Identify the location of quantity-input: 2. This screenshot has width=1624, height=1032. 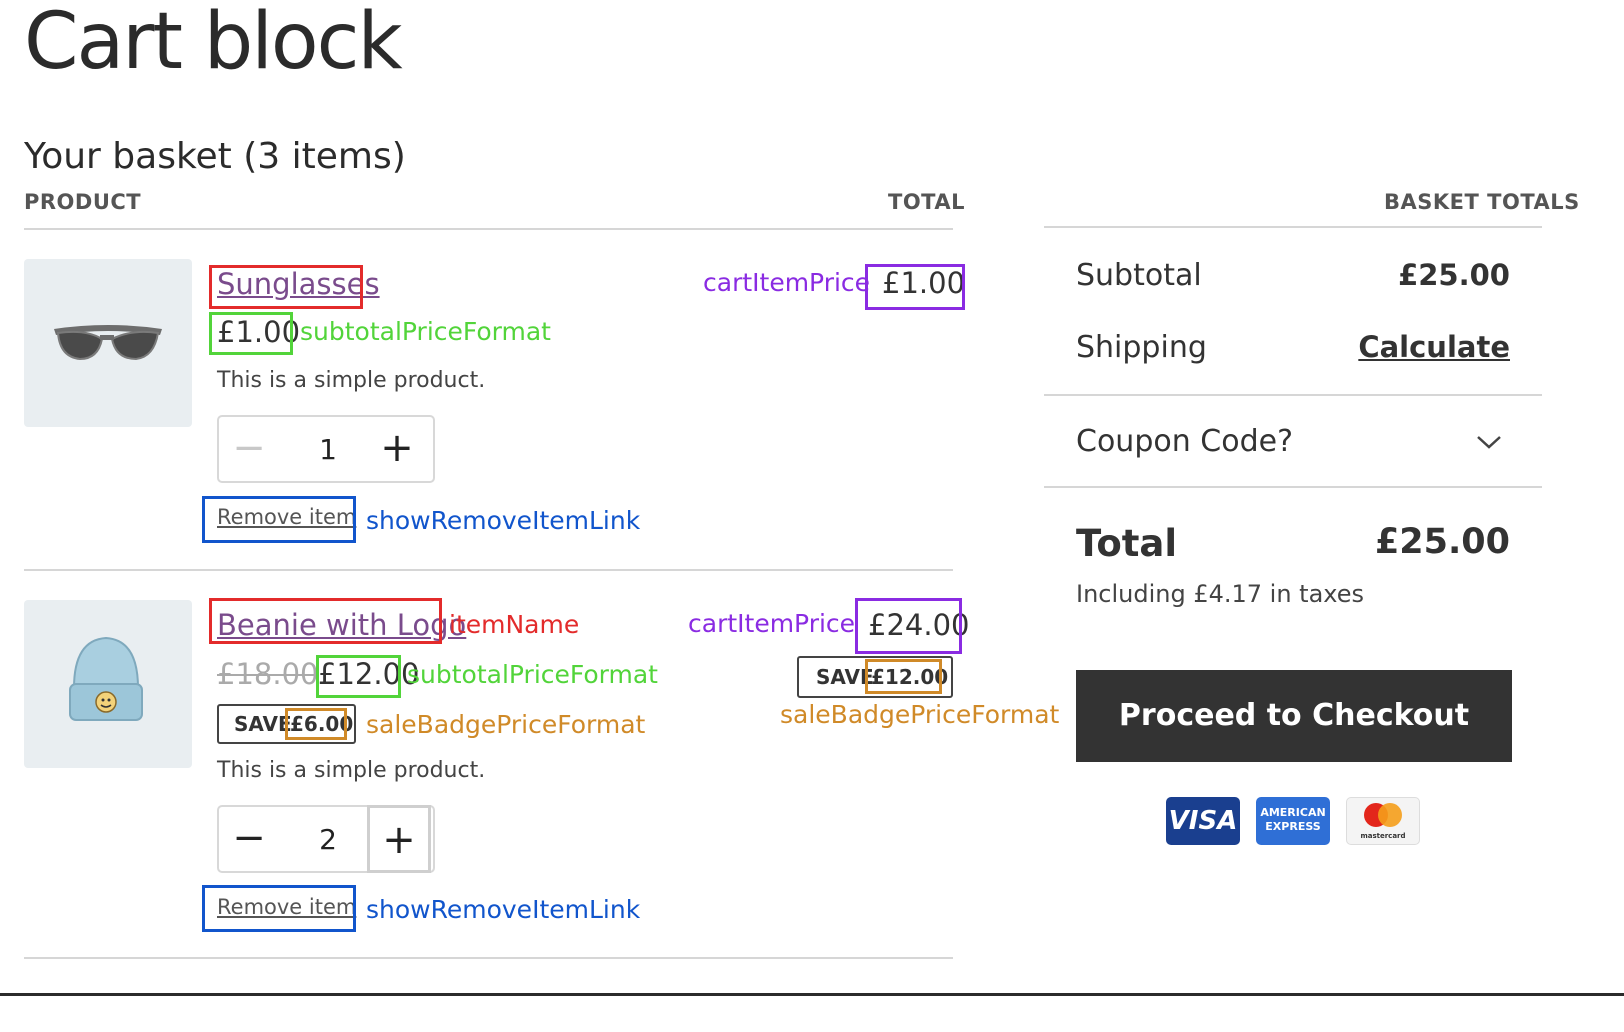
(328, 839).